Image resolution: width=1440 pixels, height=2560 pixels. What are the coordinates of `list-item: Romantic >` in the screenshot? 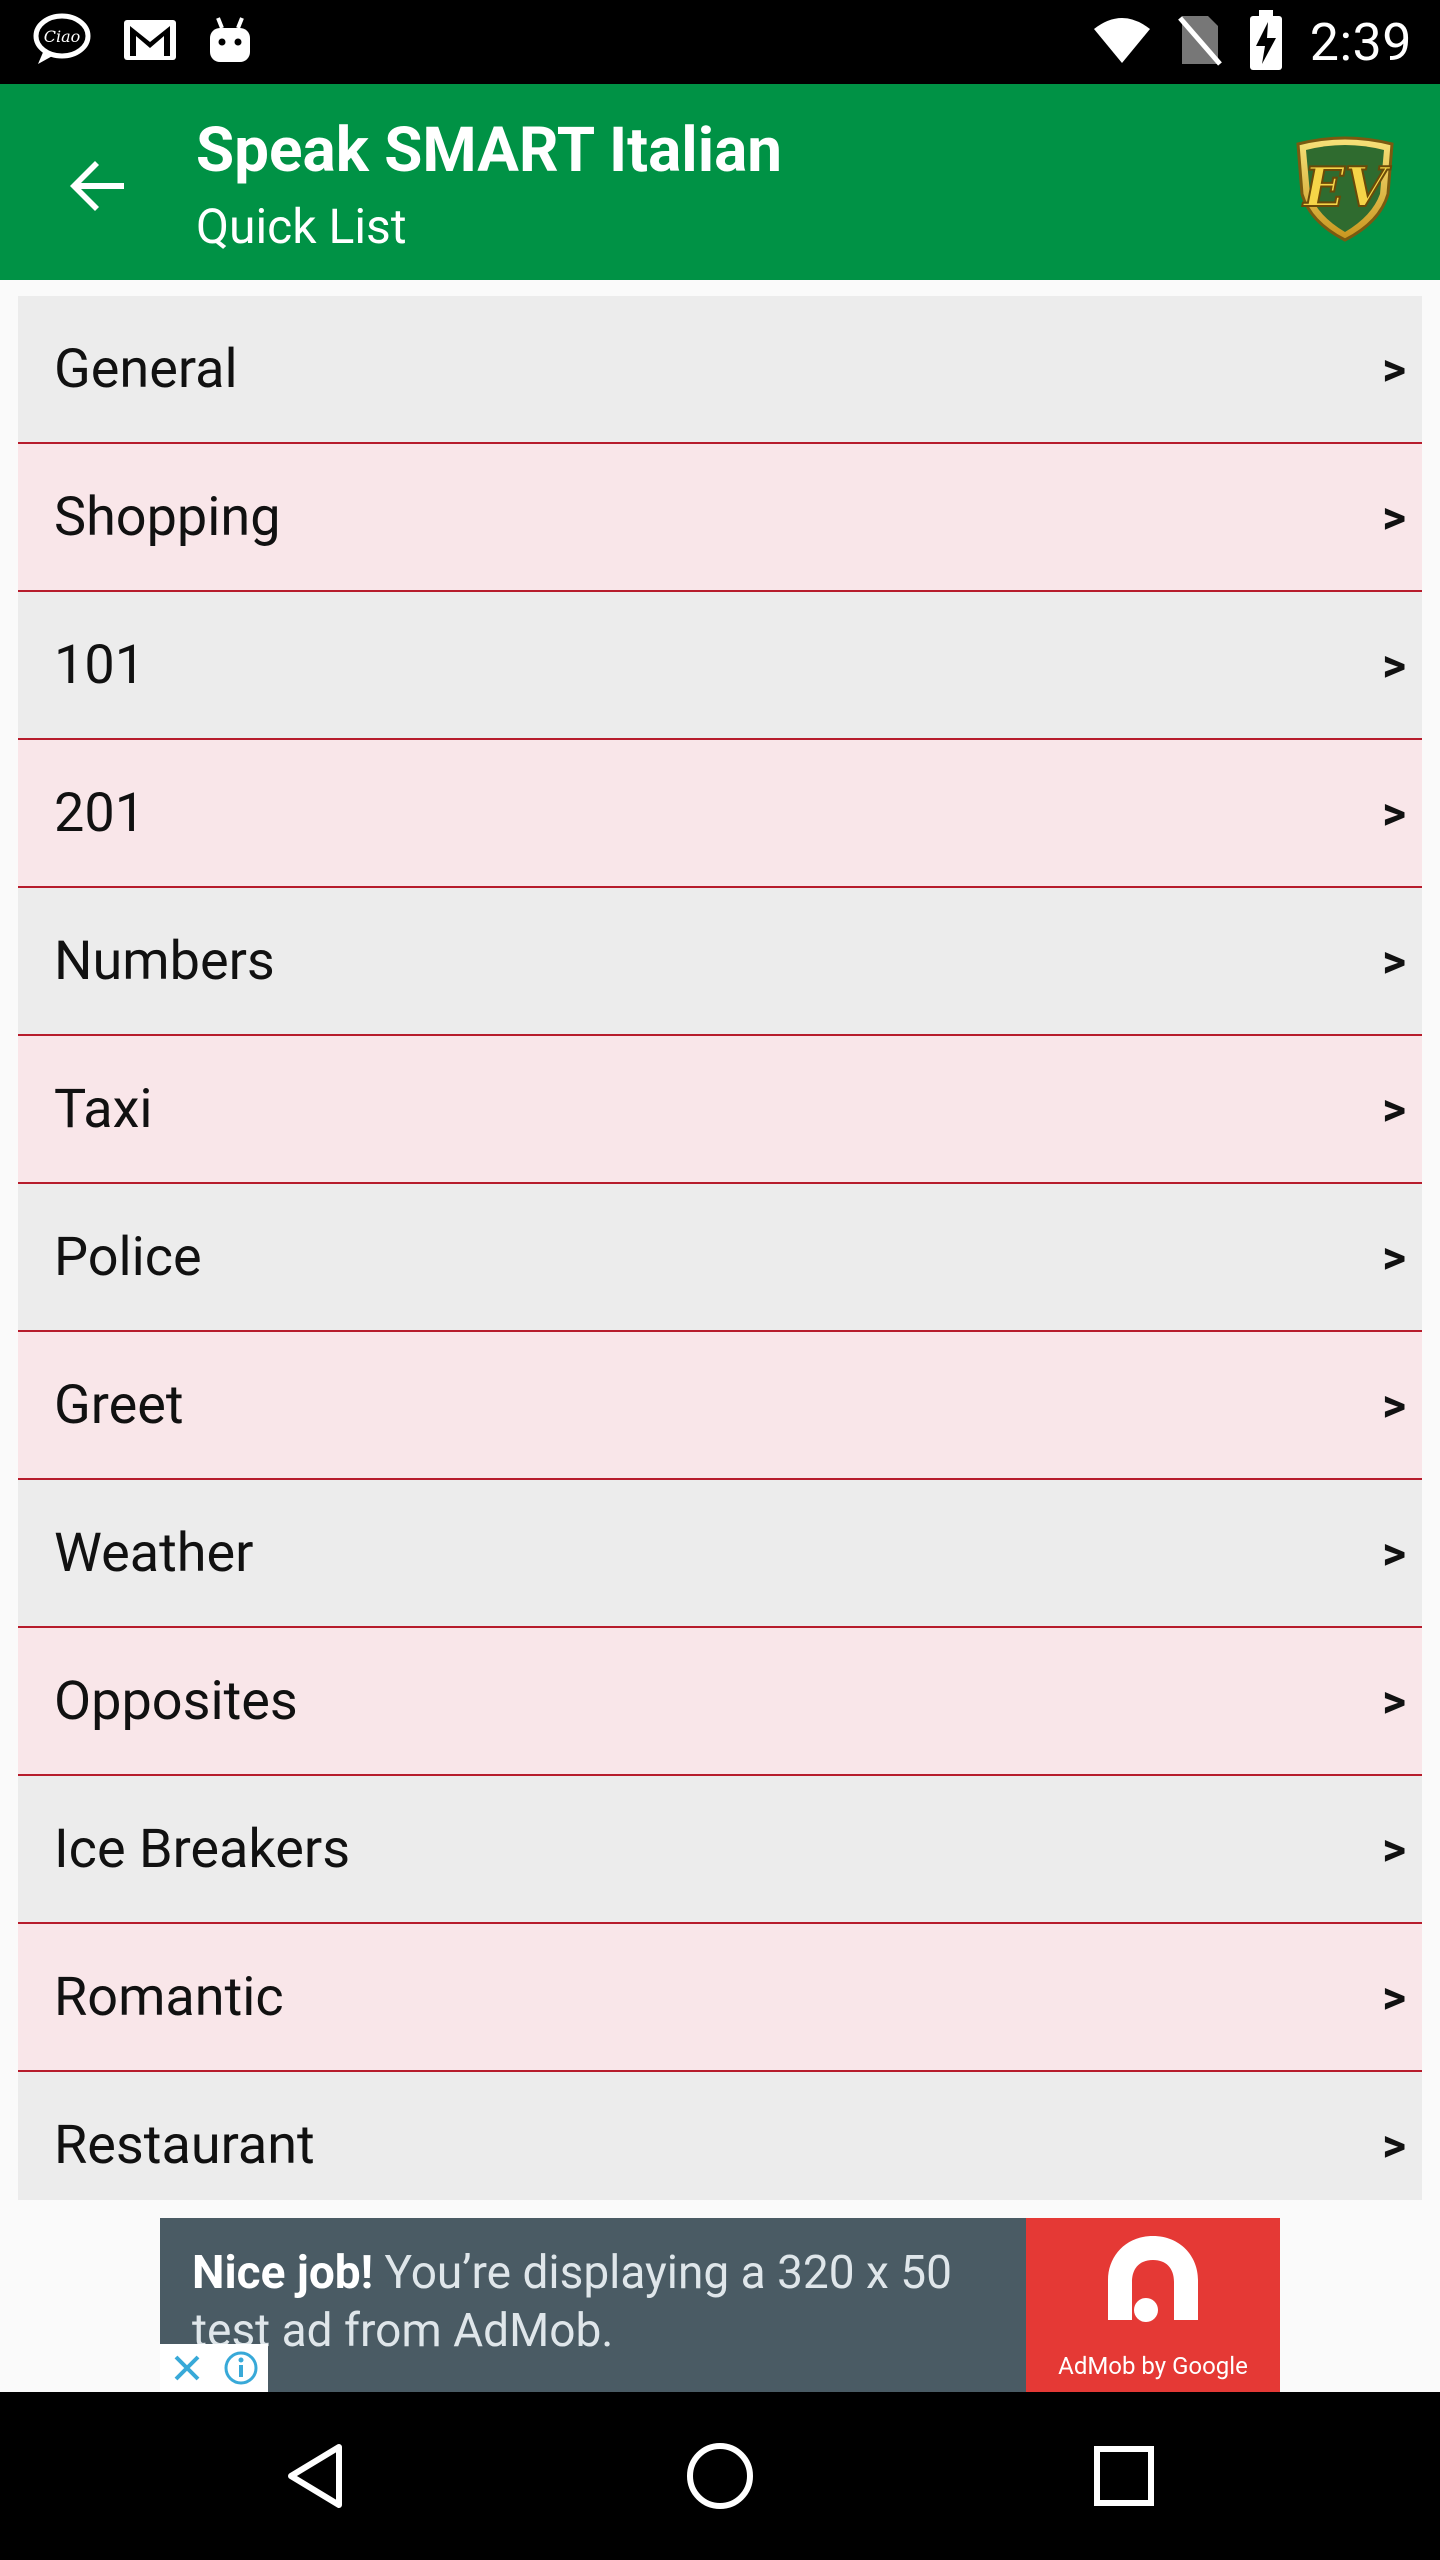 It's located at (720, 1998).